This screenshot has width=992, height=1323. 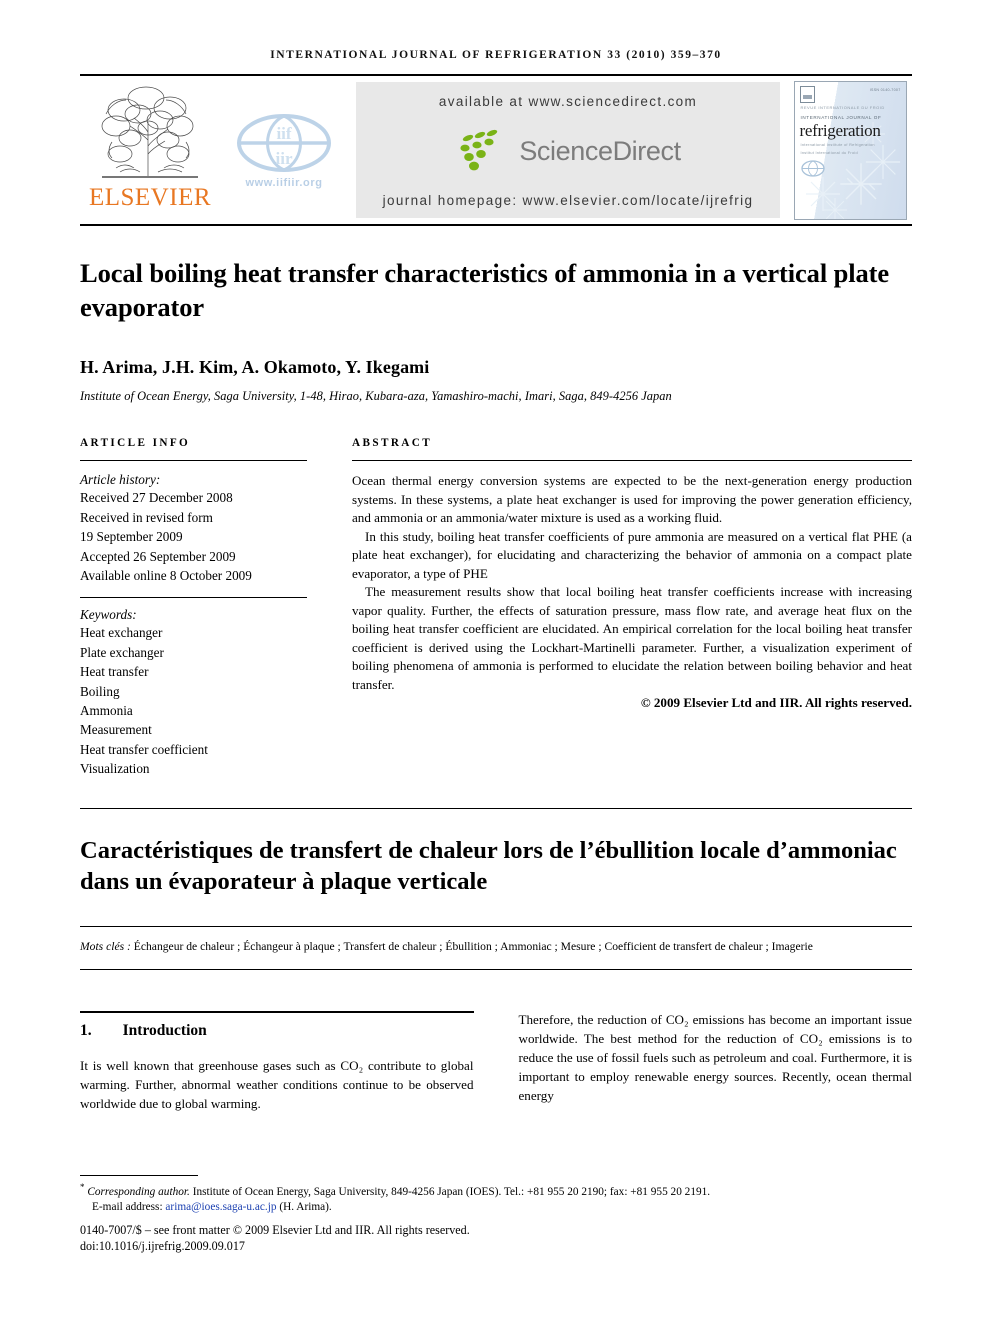 What do you see at coordinates (131, 537) in the screenshot?
I see `history-item: 19 September 2009` at bounding box center [131, 537].